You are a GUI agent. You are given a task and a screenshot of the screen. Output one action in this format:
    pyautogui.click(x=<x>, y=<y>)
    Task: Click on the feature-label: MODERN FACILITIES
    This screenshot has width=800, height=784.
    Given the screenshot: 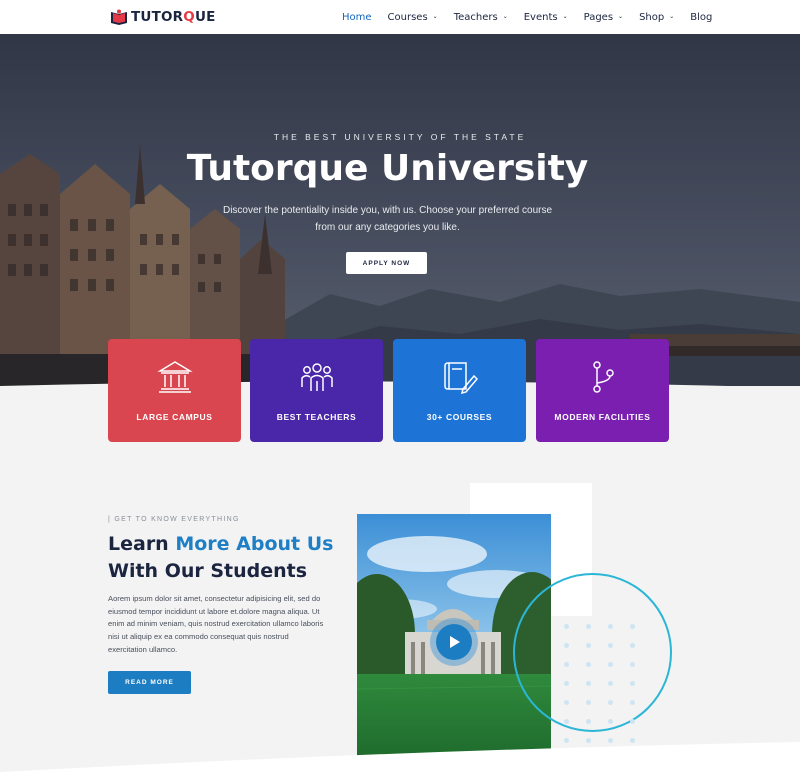 What is the action you would take?
    pyautogui.click(x=602, y=417)
    